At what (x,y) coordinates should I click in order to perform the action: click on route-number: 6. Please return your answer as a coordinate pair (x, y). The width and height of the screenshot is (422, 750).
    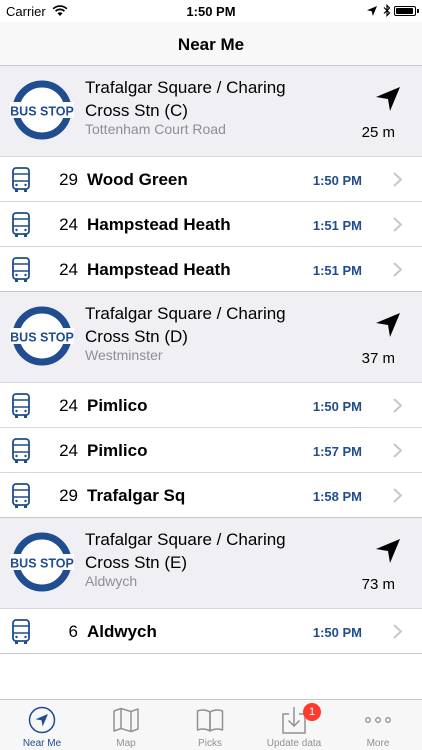
    Looking at the image, I should click on (73, 631).